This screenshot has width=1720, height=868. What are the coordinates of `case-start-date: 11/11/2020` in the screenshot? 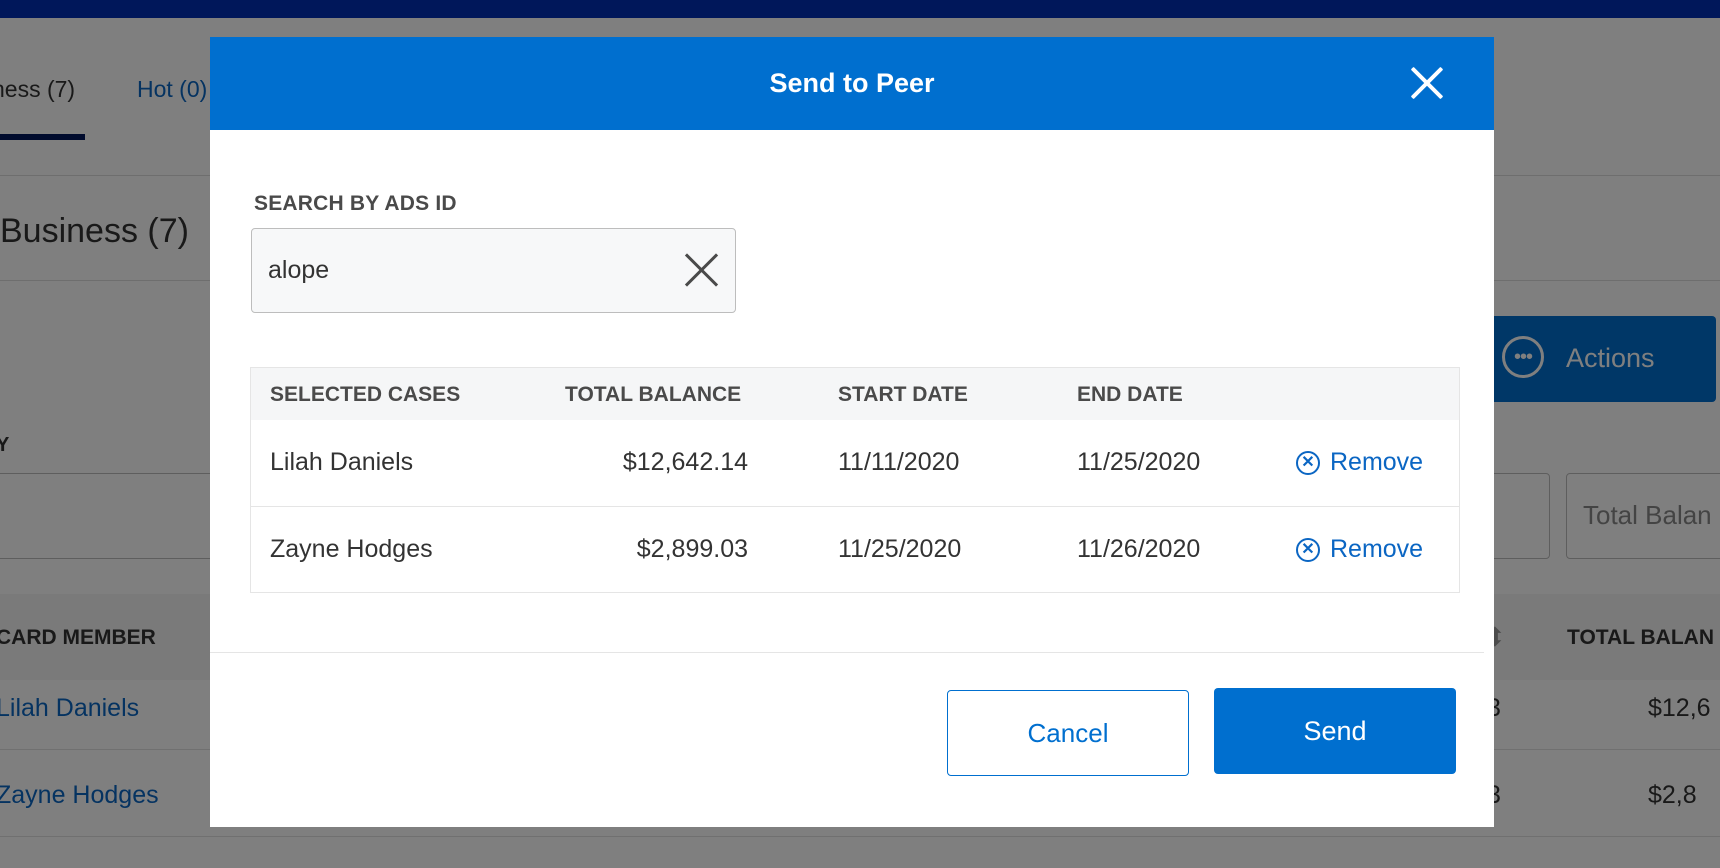 It's located at (899, 462).